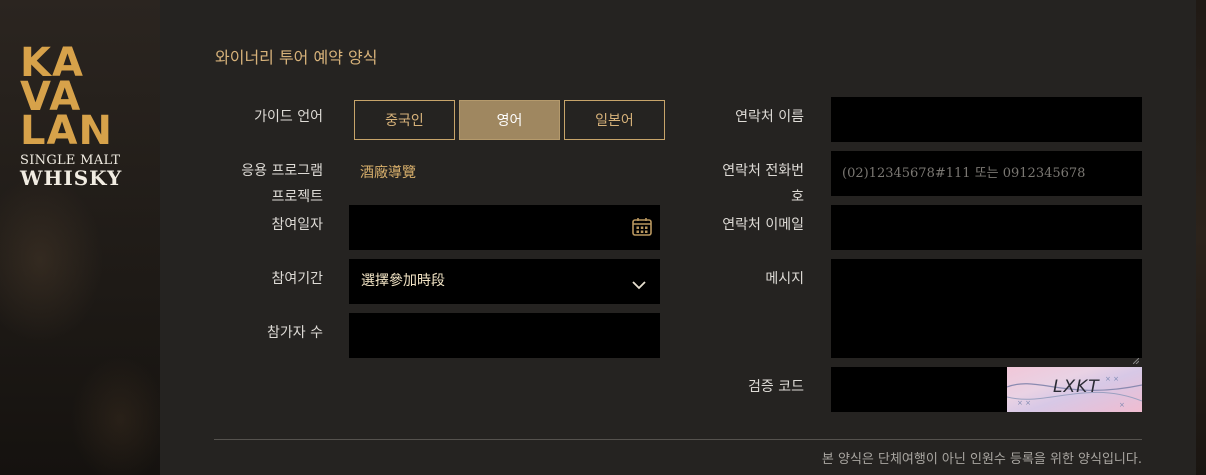 The width and height of the screenshot is (1206, 475). Describe the element at coordinates (678, 439) in the screenshot. I see `form-divider` at that location.